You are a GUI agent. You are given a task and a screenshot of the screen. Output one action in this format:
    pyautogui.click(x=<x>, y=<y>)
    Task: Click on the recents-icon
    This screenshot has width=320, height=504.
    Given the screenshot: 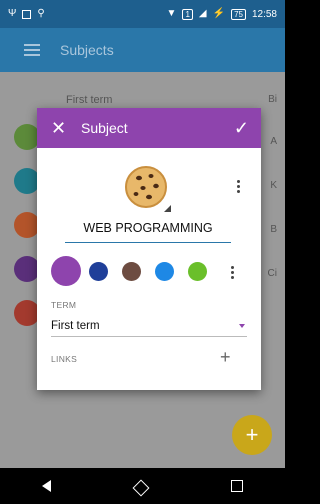 What is the action you would take?
    pyautogui.click(x=237, y=486)
    